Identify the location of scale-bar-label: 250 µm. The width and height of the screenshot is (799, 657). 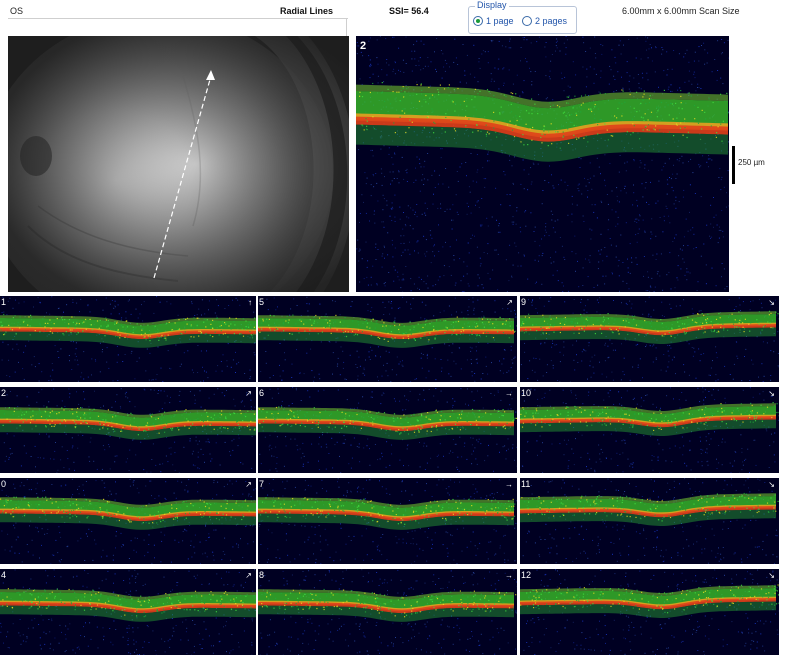
(751, 162).